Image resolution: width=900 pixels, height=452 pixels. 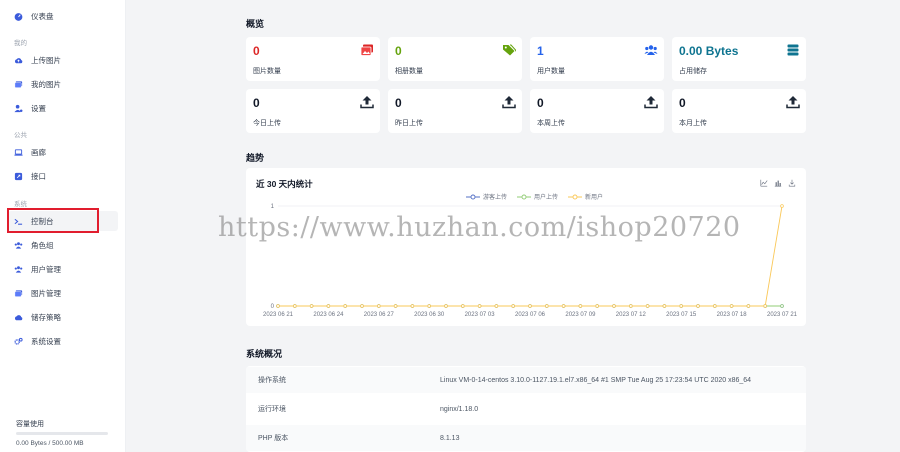 I want to click on sidebar-item-label: 储存策略, so click(x=46, y=317).